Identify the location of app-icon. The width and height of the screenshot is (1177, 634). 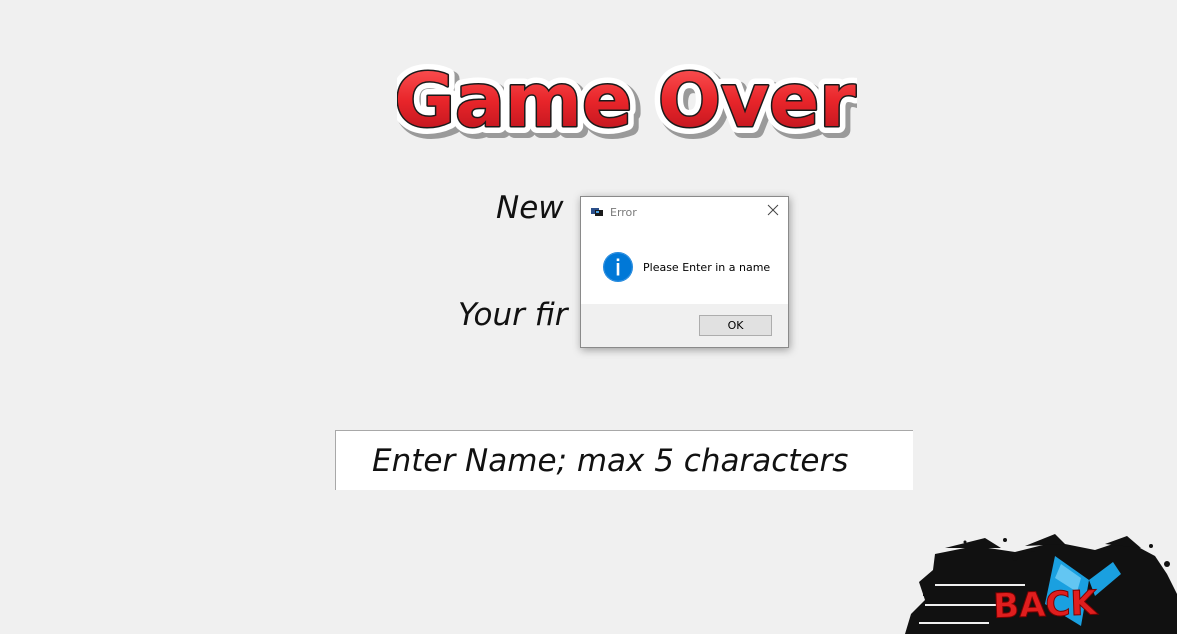
(597, 212).